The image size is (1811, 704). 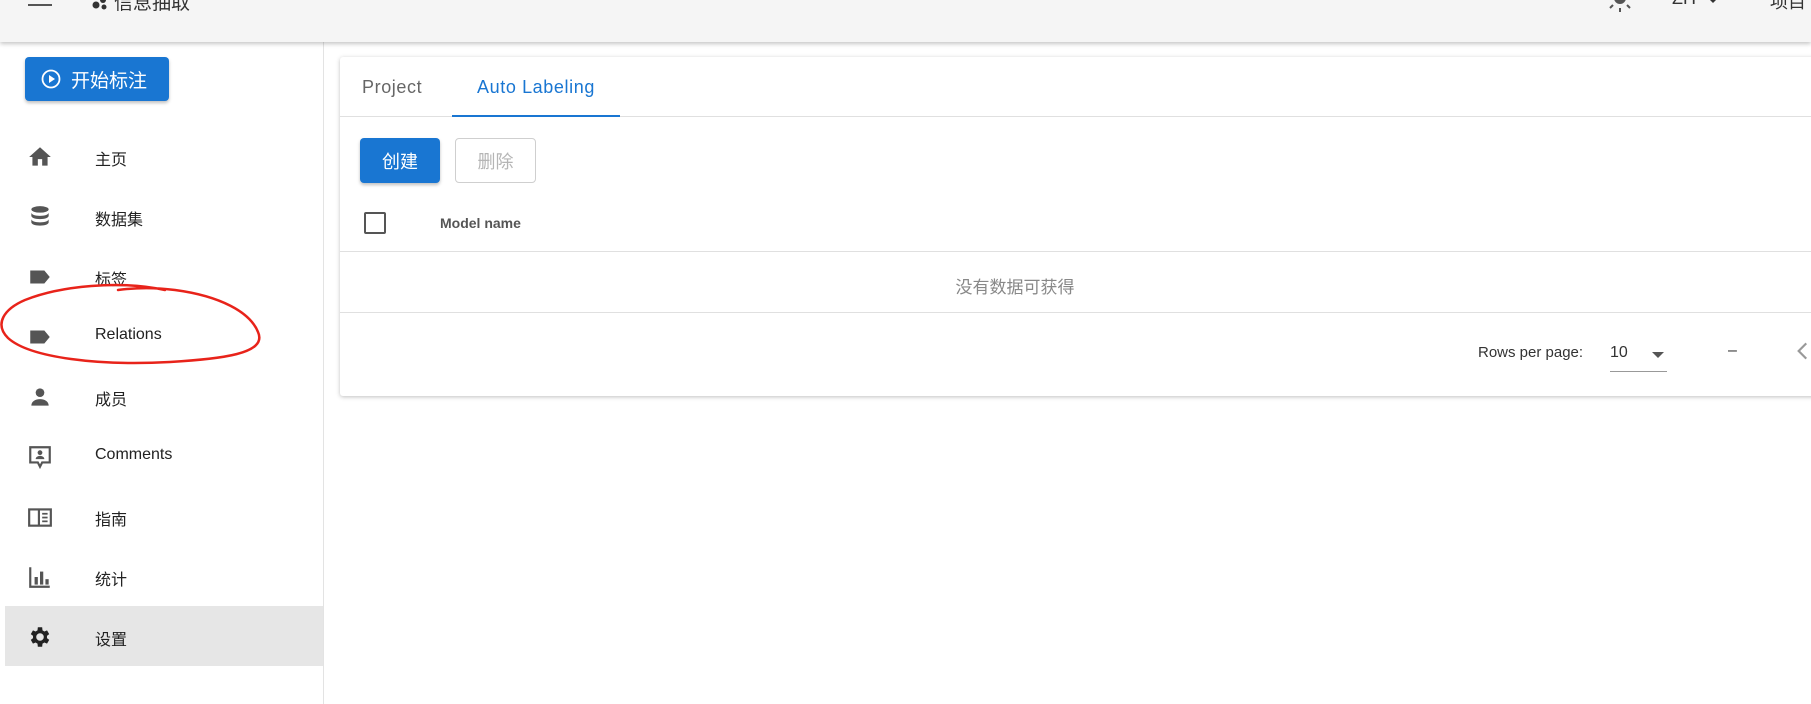 I want to click on app-bar: 信息抽取 ZH 项目, so click(x=905, y=21).